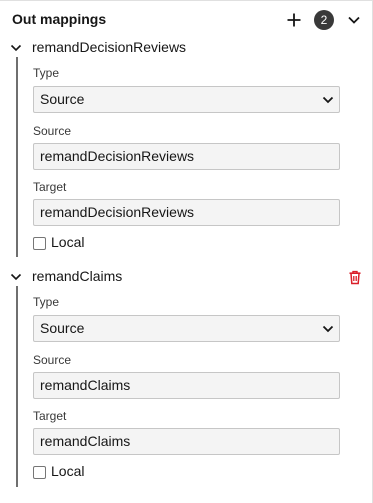  What do you see at coordinates (186, 212) in the screenshot?
I see `target-input: remandDecisionReviews` at bounding box center [186, 212].